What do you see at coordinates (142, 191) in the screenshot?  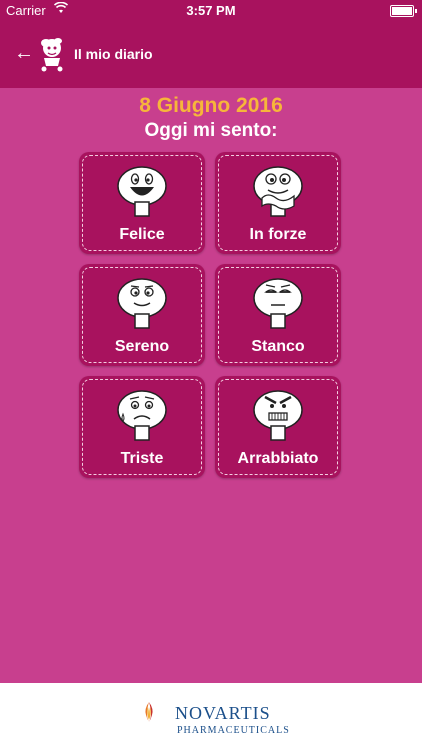 I see `happy-face-icon` at bounding box center [142, 191].